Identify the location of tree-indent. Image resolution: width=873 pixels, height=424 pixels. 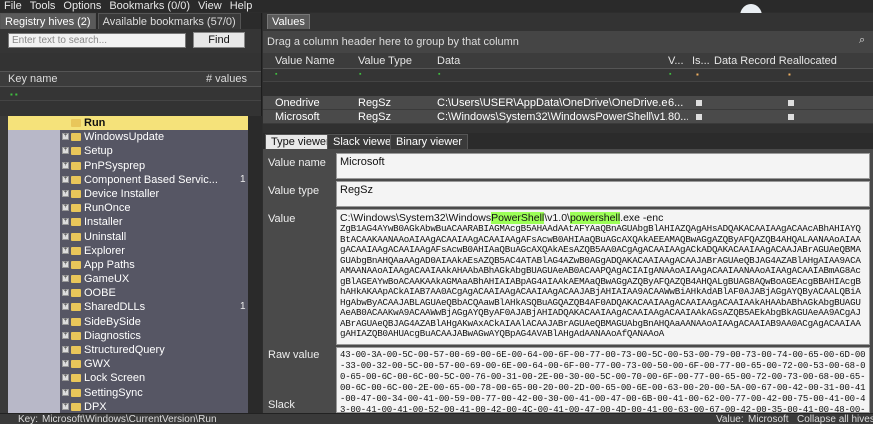
(34, 236).